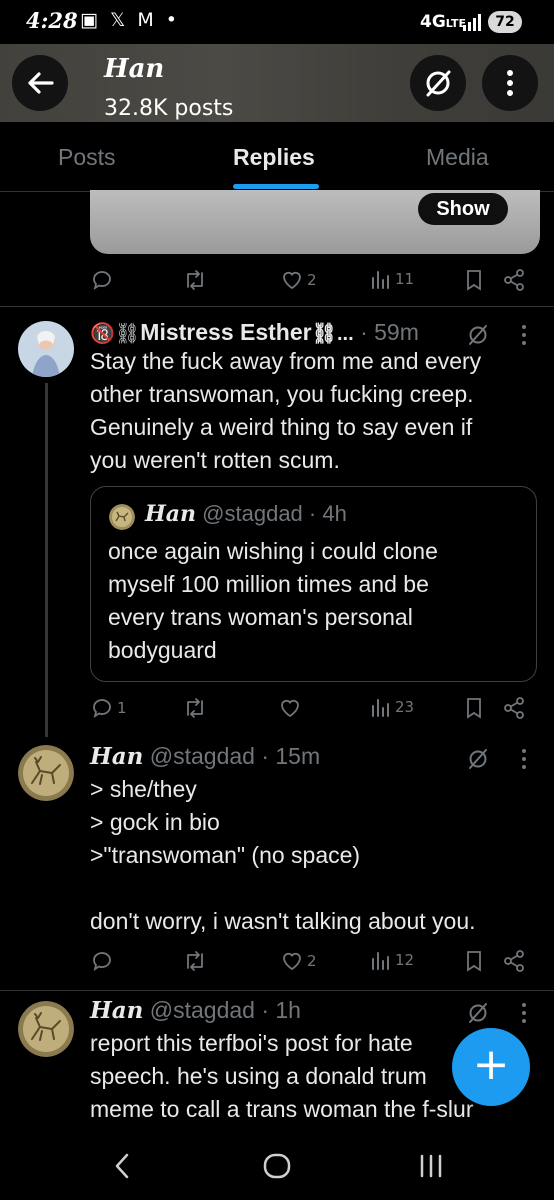 The width and height of the screenshot is (554, 1200). What do you see at coordinates (122, 1166) in the screenshot?
I see `nav-back-icon` at bounding box center [122, 1166].